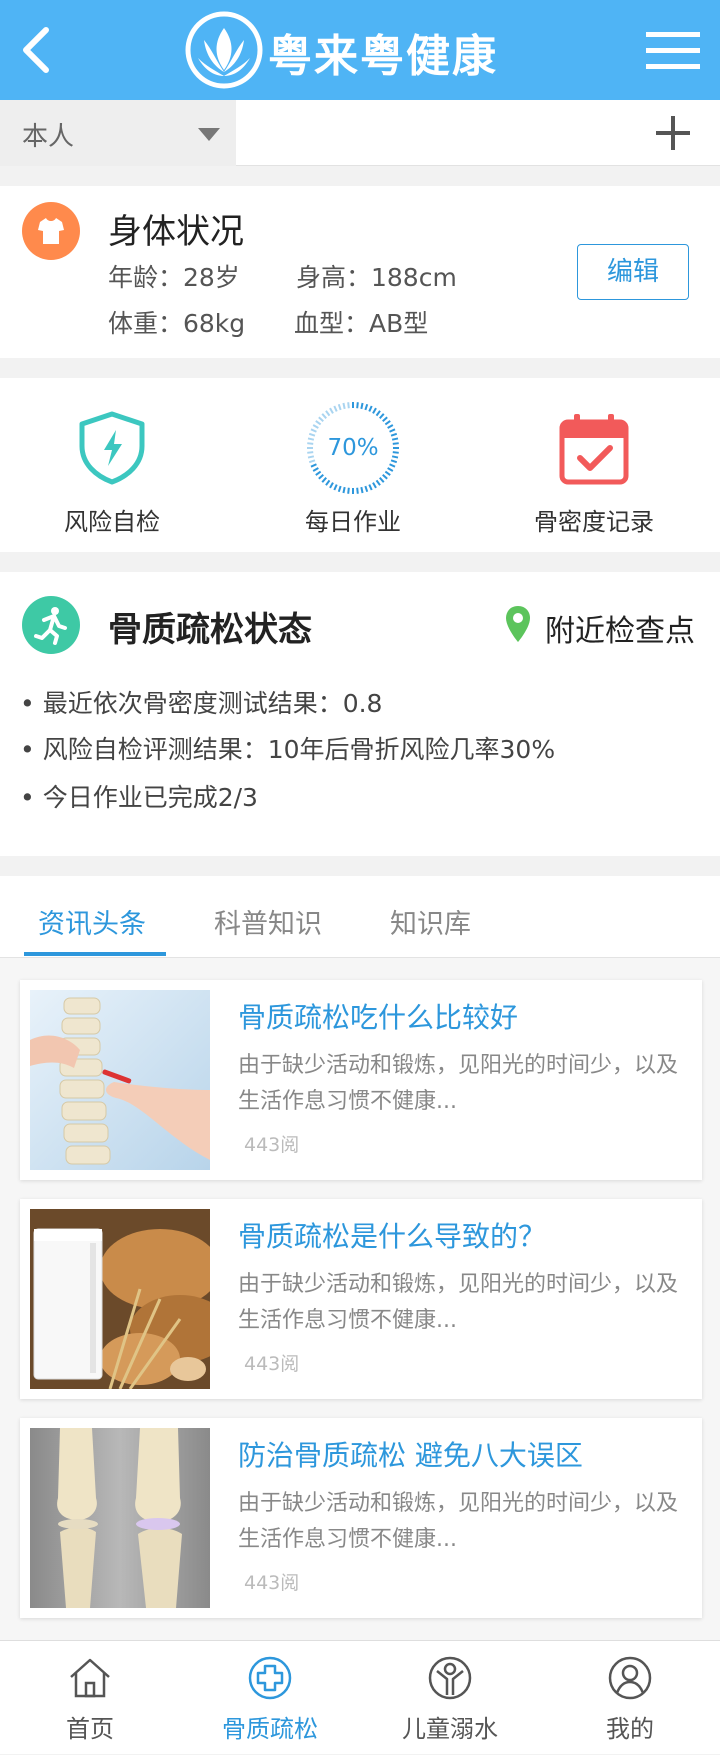 This screenshot has height=1755, width=720. What do you see at coordinates (378, 1017) in the screenshot?
I see `article-title: 骨质疏松吃什么比较好` at bounding box center [378, 1017].